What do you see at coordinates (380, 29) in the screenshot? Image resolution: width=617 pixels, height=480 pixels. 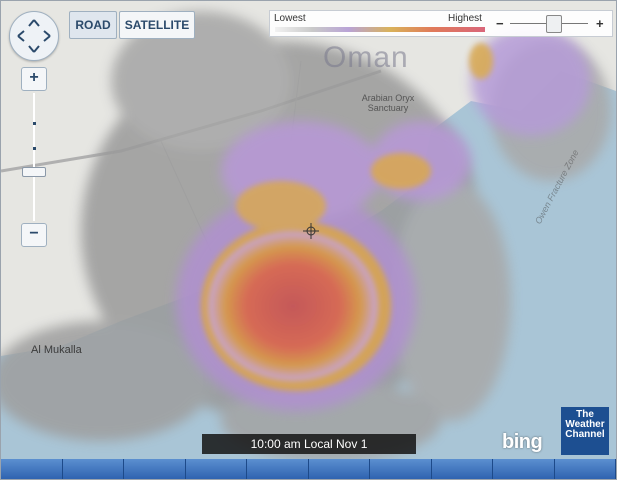 I see `legend-color-bar` at bounding box center [380, 29].